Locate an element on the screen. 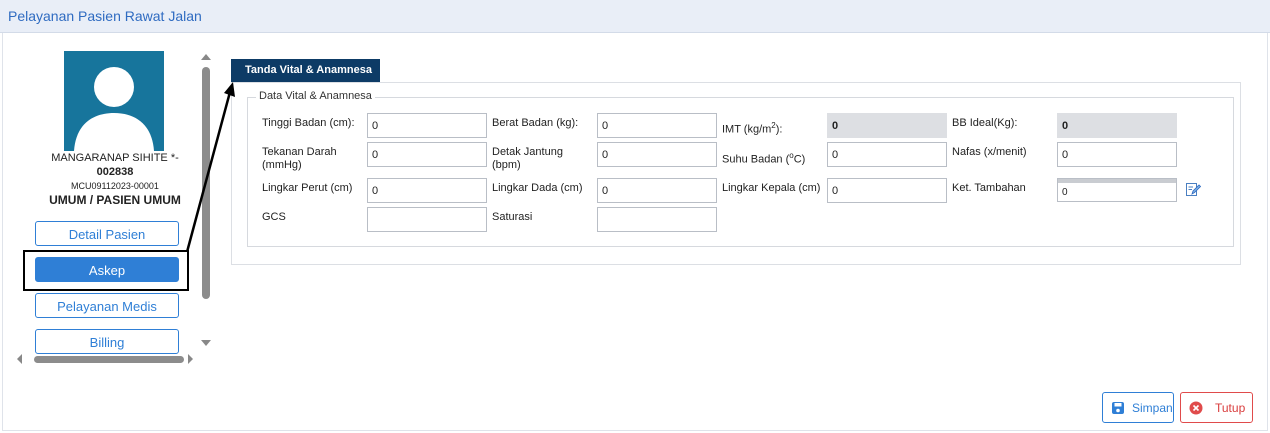 The width and height of the screenshot is (1270, 433). scroll-thumb-horizontal is located at coordinates (109, 359).